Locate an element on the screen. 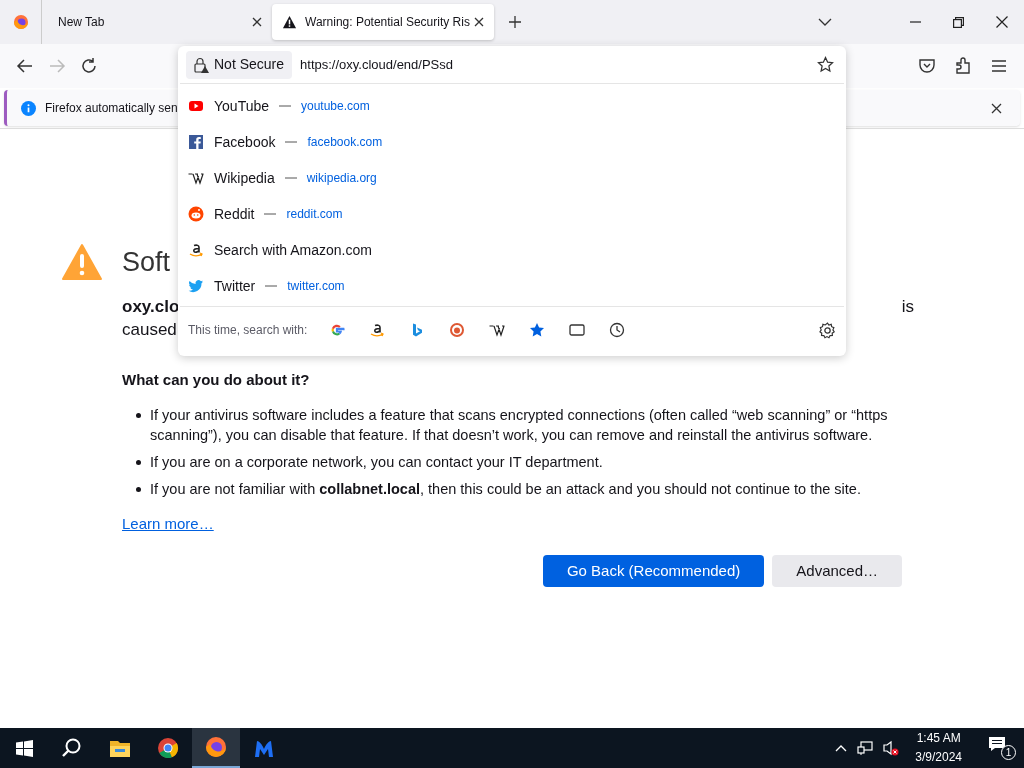  clock: 1:45 AM 3/9/2024 is located at coordinates (938, 748).